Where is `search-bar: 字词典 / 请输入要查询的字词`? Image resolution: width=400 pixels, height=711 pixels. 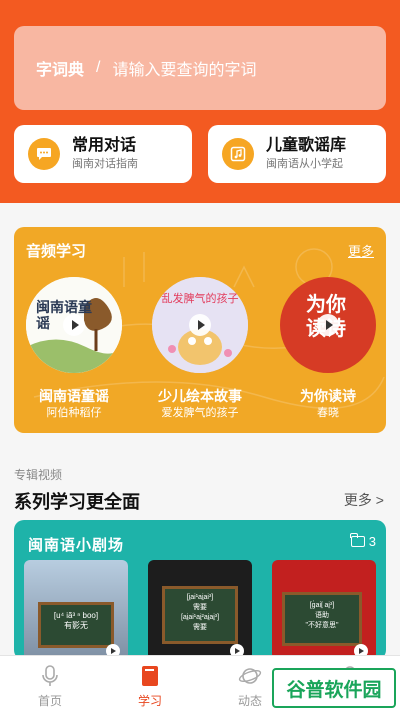
search-bar: 字词典 / 请输入要查询的字词 is located at coordinates (200, 68).